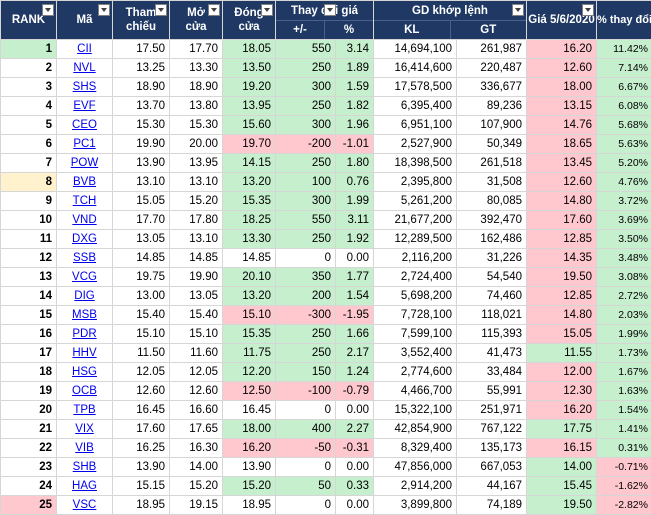 This screenshot has width=651, height=515. I want to click on open-price-cell: 15.30, so click(196, 125).